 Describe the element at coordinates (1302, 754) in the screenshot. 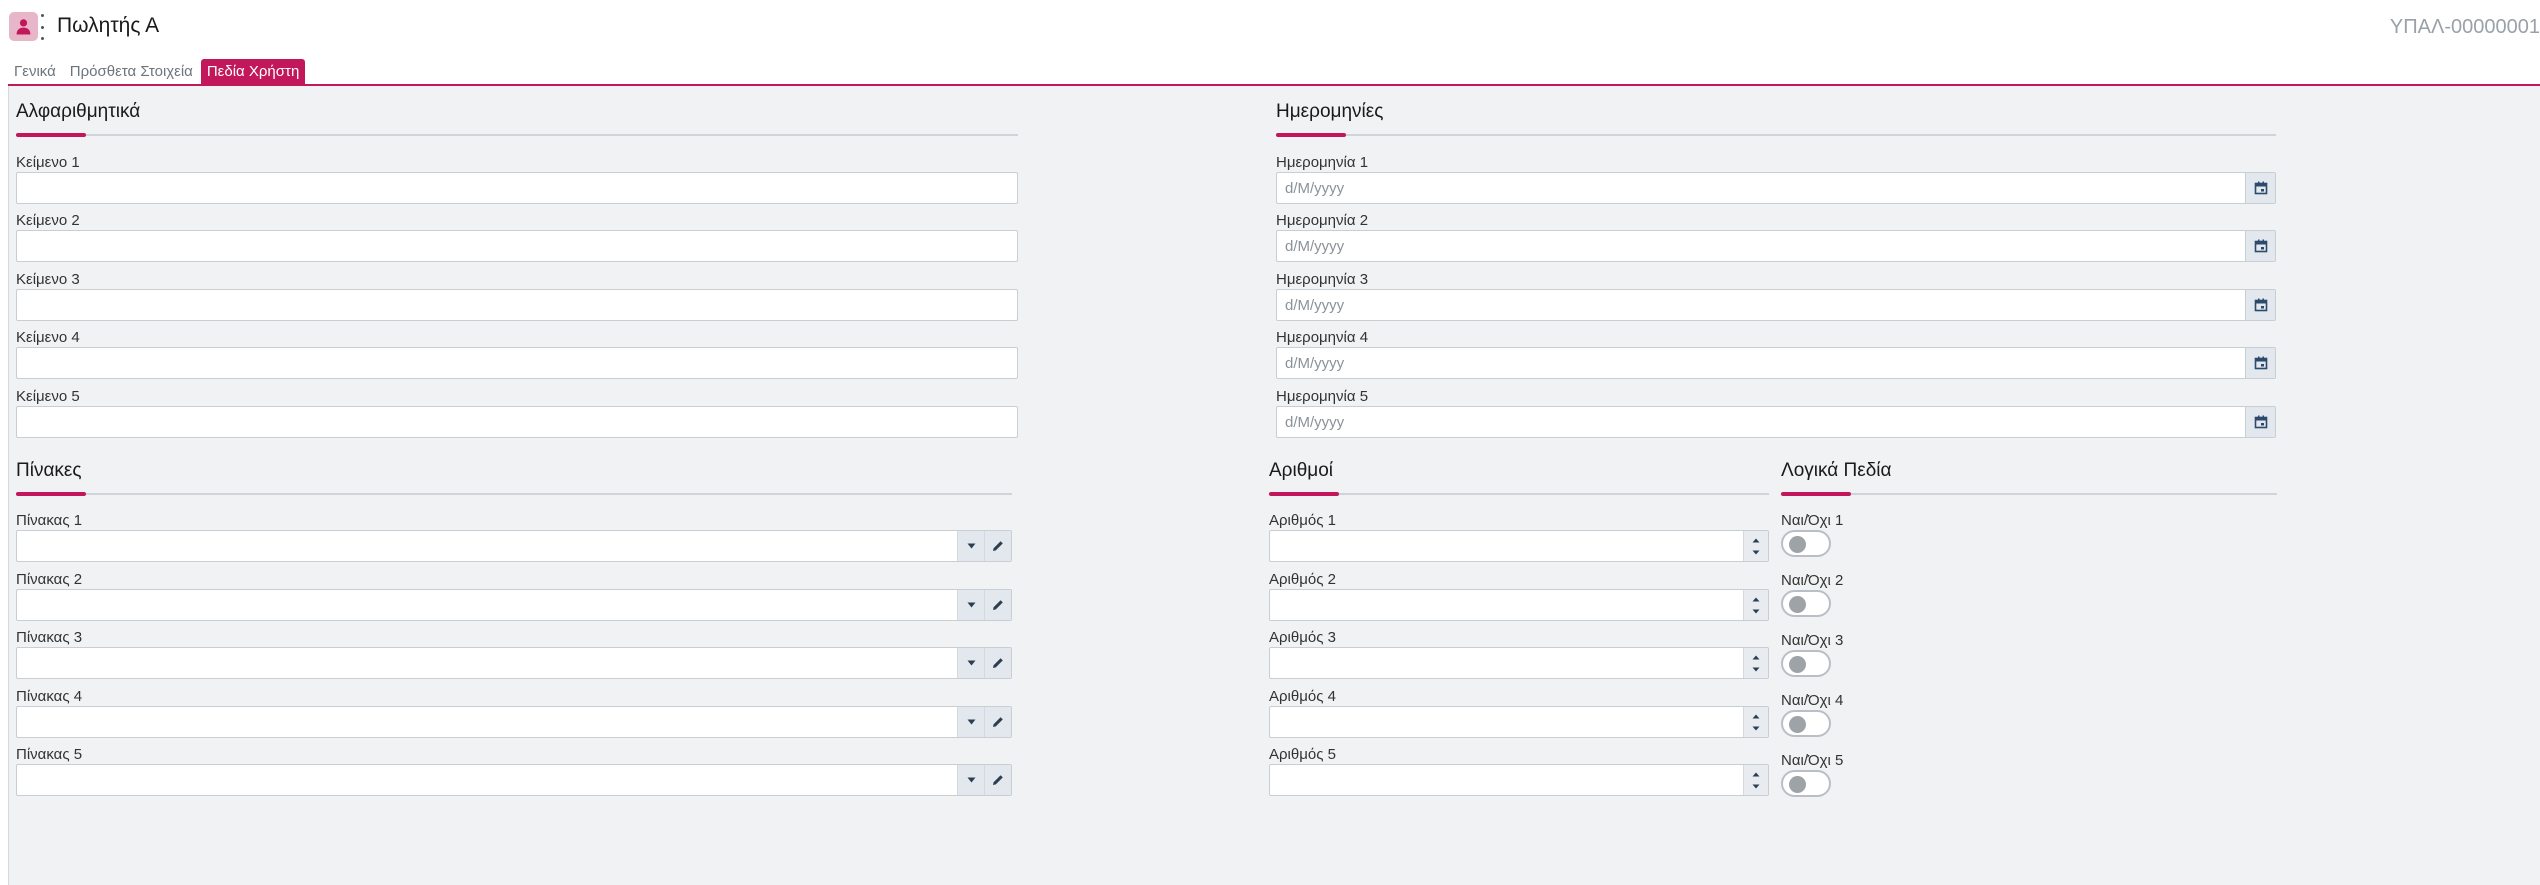

I see `number-field-label: Αριθμός 5` at that location.